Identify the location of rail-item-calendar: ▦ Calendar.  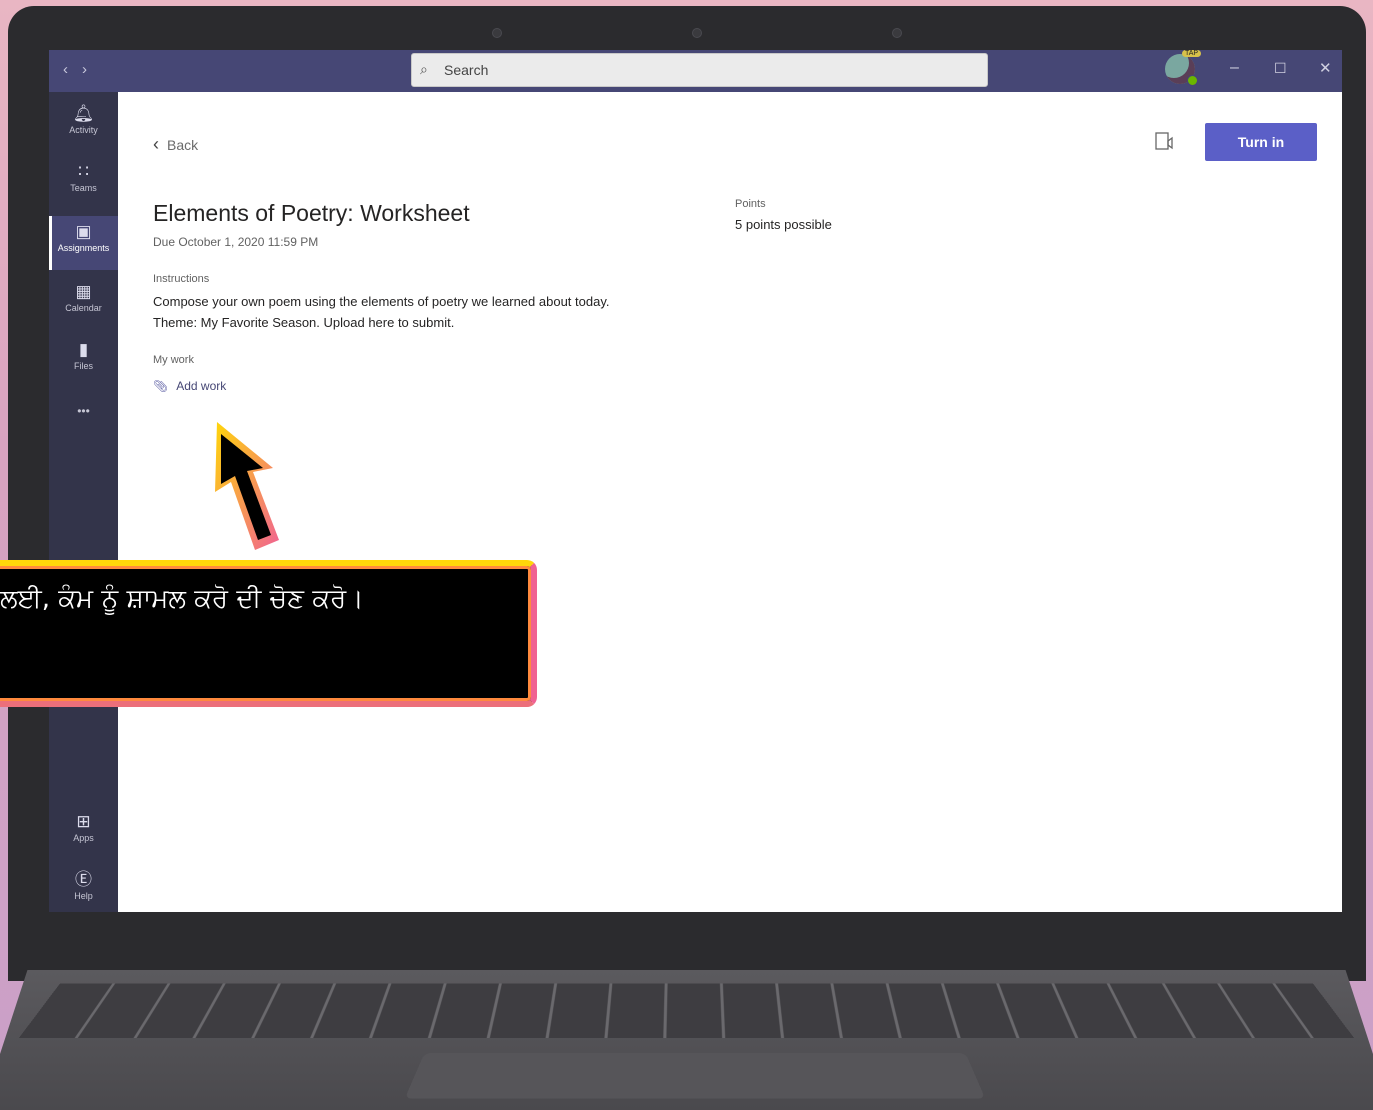
(83, 306).